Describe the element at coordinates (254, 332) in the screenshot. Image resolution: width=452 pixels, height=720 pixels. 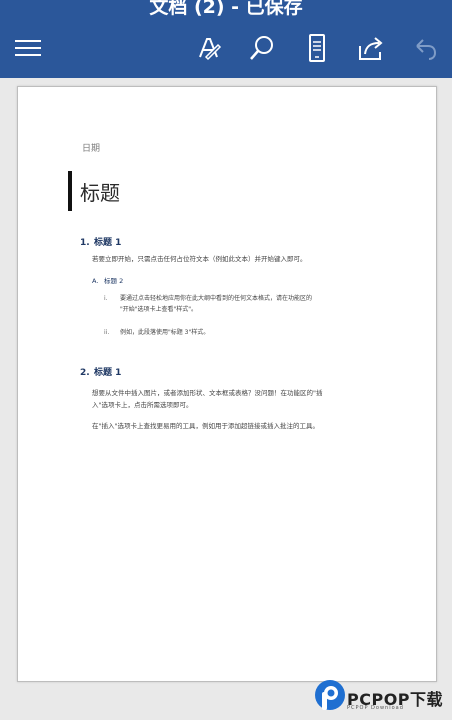
I see `list-item: ii. 例如，此段落使用"标题 3"样式。` at that location.